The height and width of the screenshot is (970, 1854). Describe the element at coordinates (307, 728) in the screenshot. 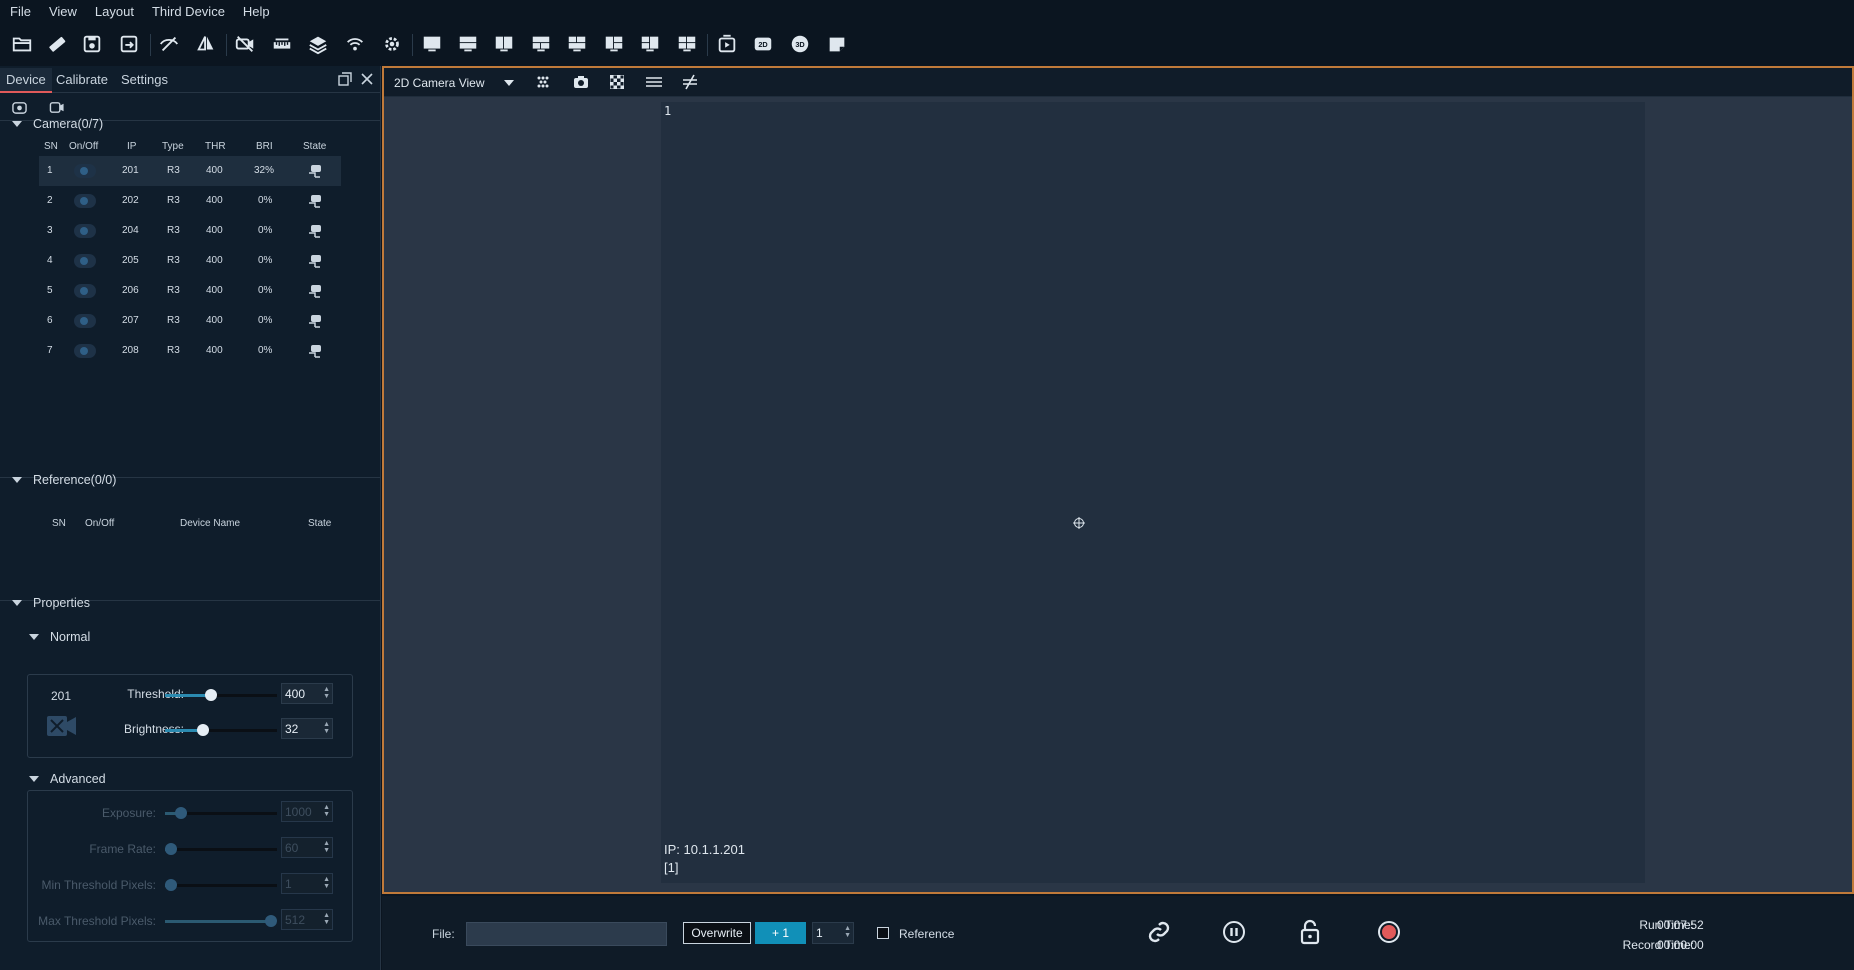

I see `brightness-spinbox: 32 ▲ ▼` at that location.